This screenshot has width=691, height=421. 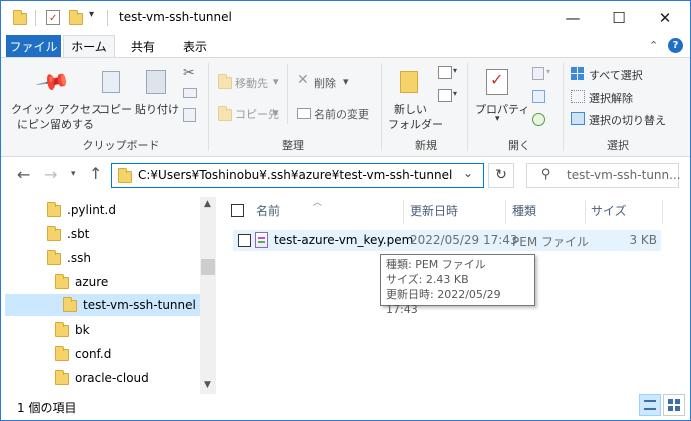 I want to click on select-none-button: 選択解除, so click(x=611, y=98).